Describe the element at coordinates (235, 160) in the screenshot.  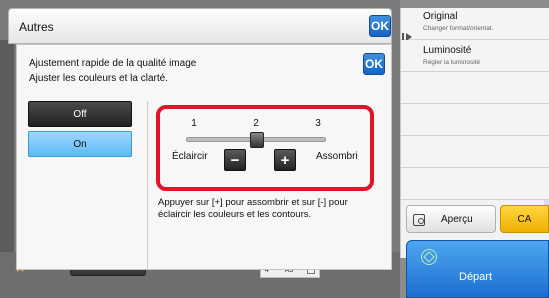
I see `decrease-button: −` at that location.